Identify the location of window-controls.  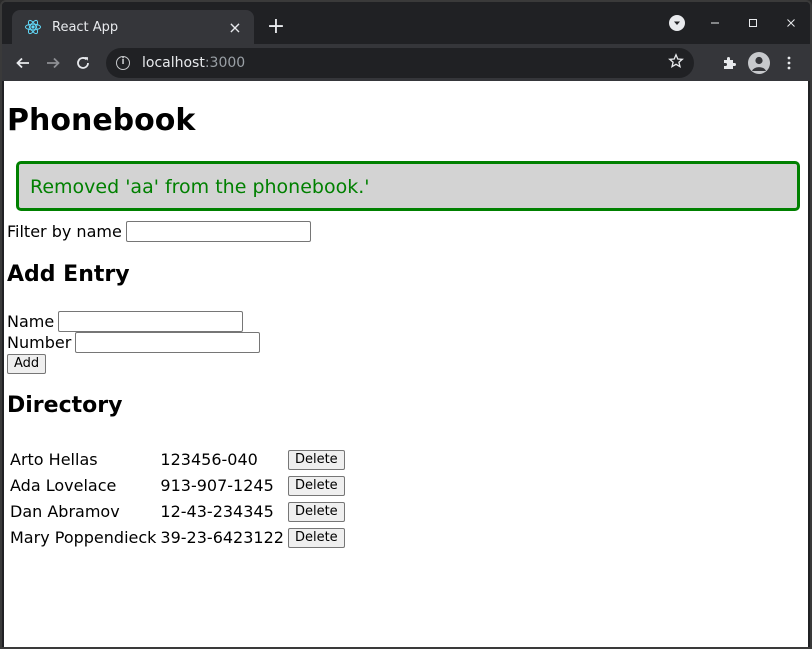
(734, 23).